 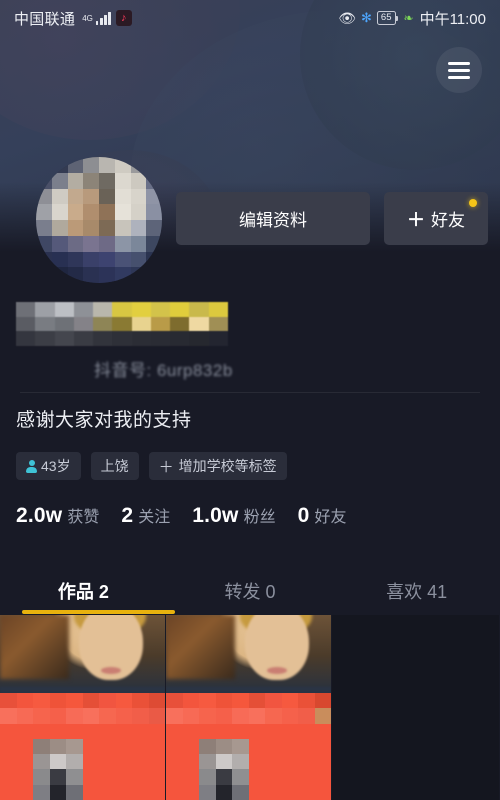 I want to click on stat-fans-label: 粉丝, so click(x=259, y=517).